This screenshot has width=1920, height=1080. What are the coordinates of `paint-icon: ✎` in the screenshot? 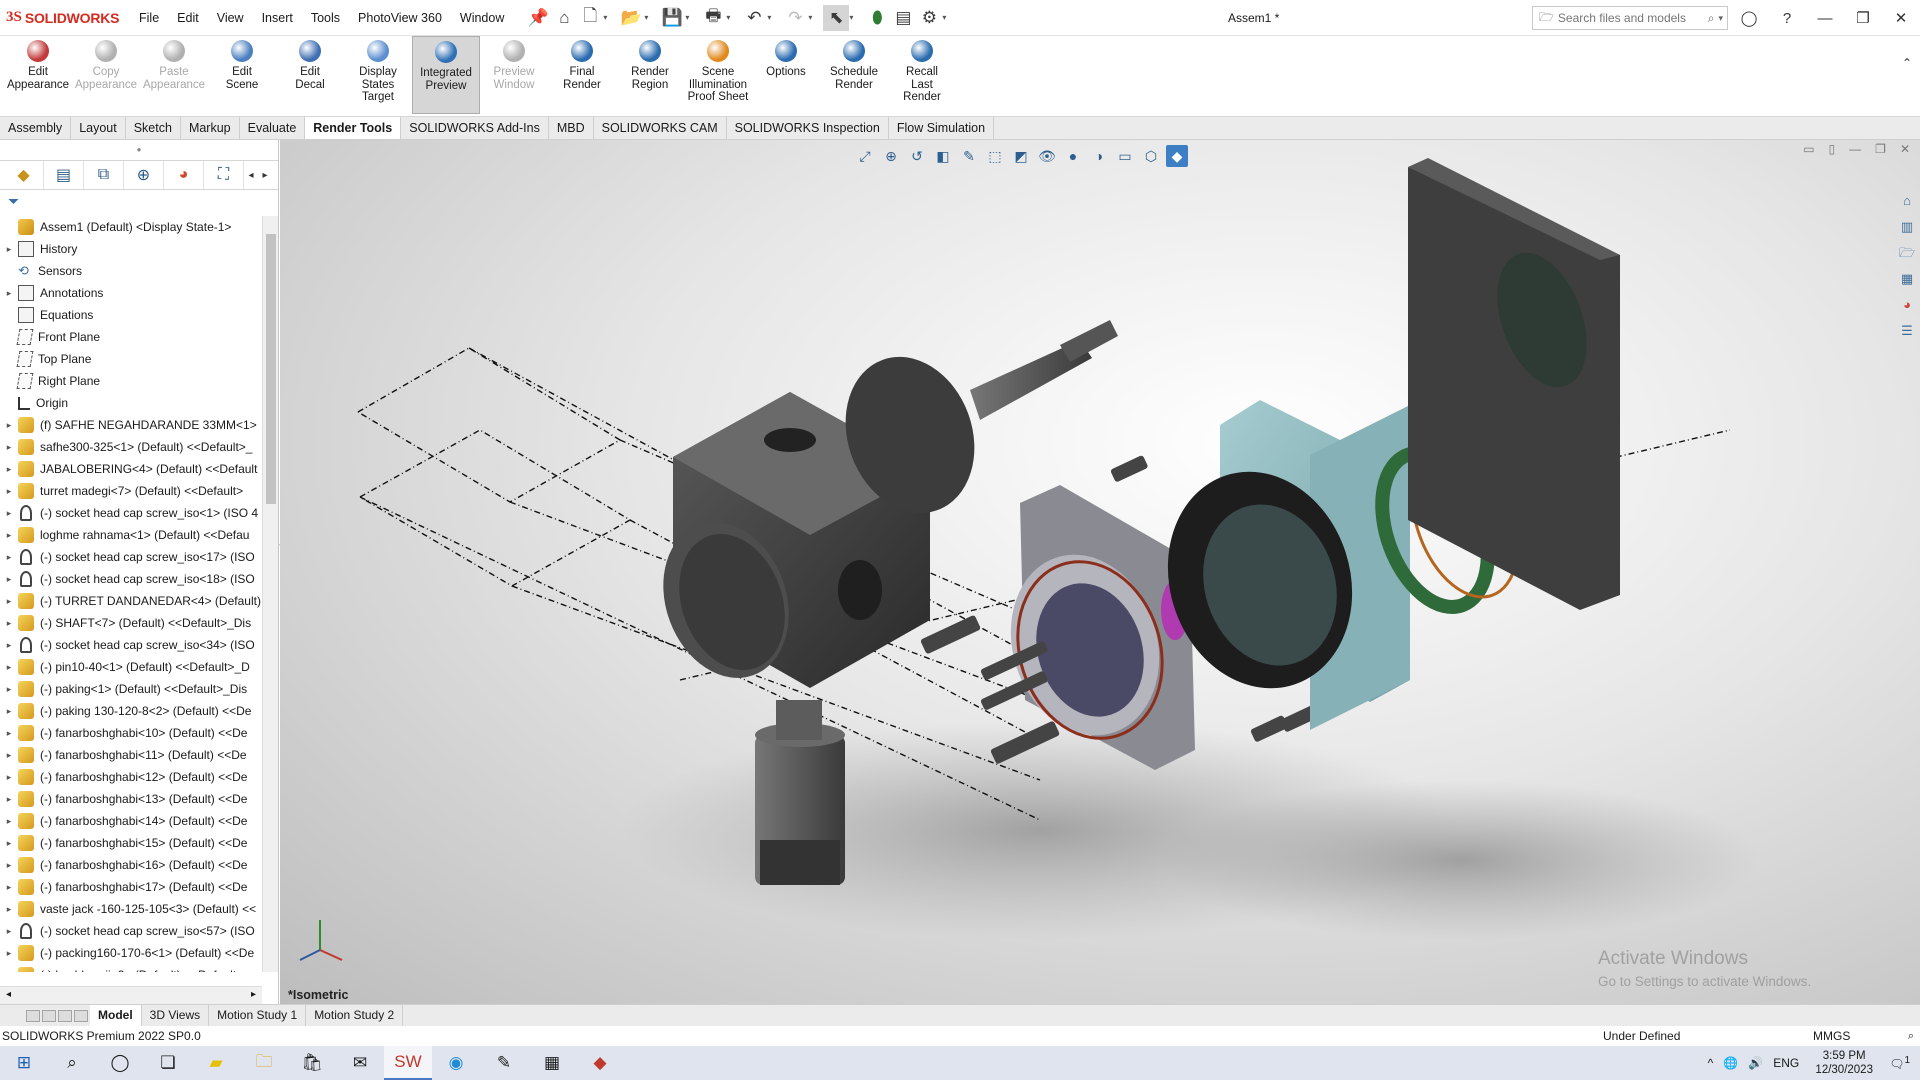 It's located at (504, 1063).